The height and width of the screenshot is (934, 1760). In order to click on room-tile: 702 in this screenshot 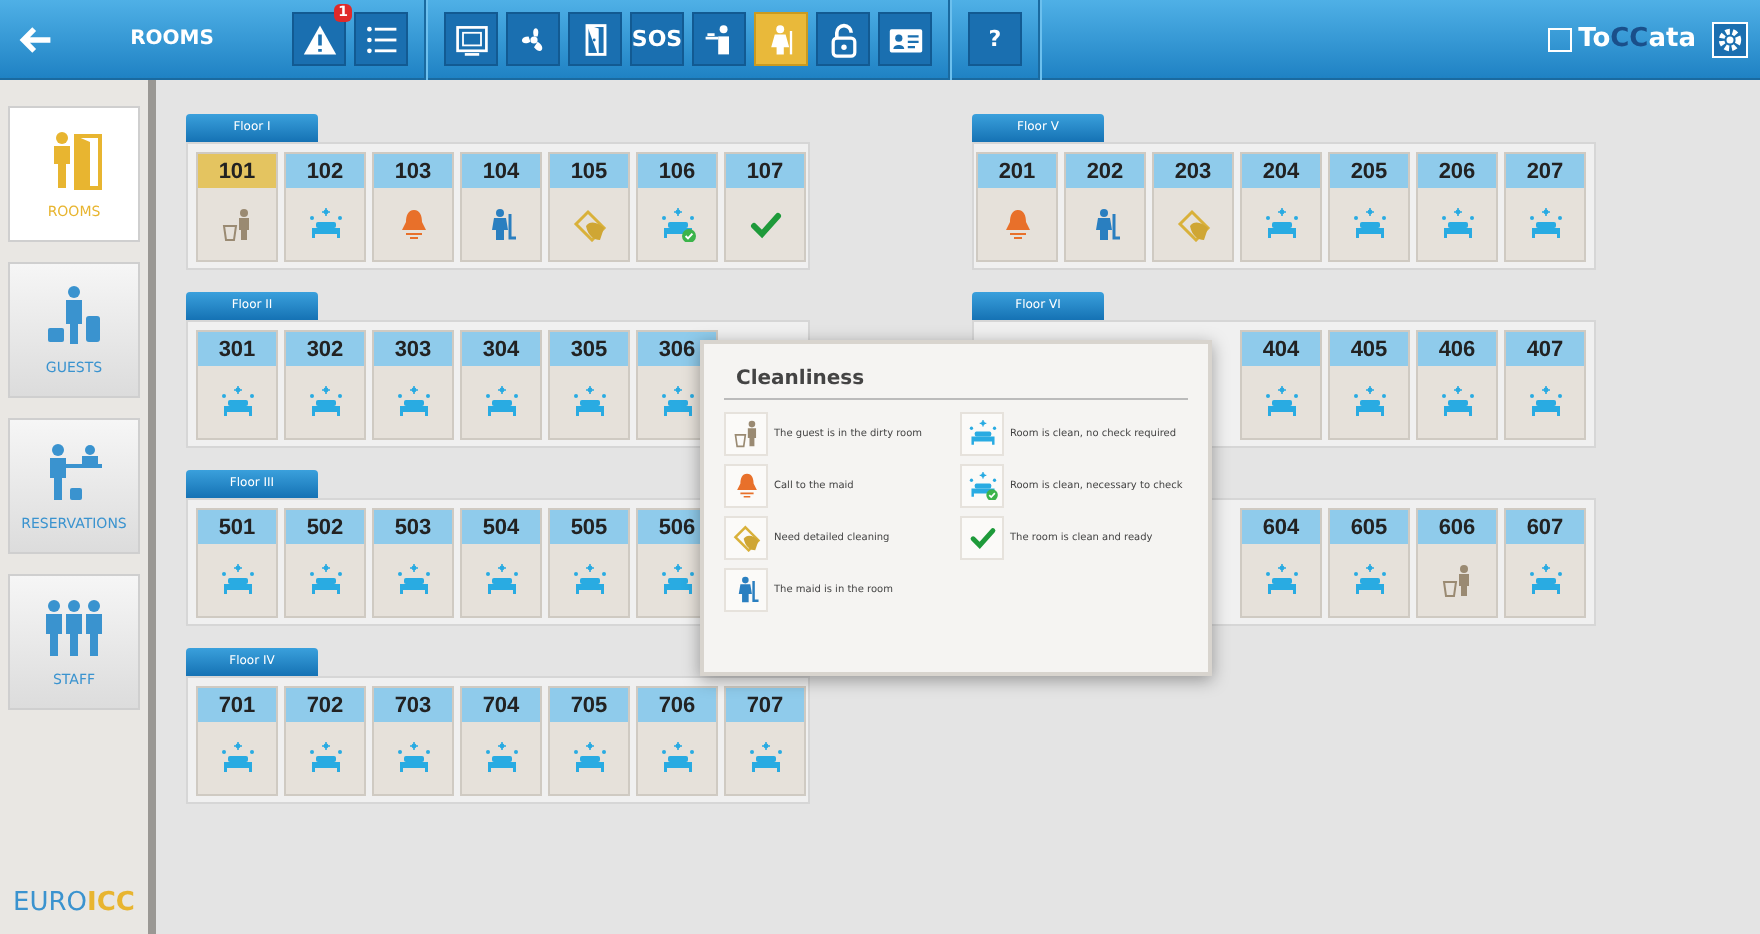, I will do `click(325, 741)`.